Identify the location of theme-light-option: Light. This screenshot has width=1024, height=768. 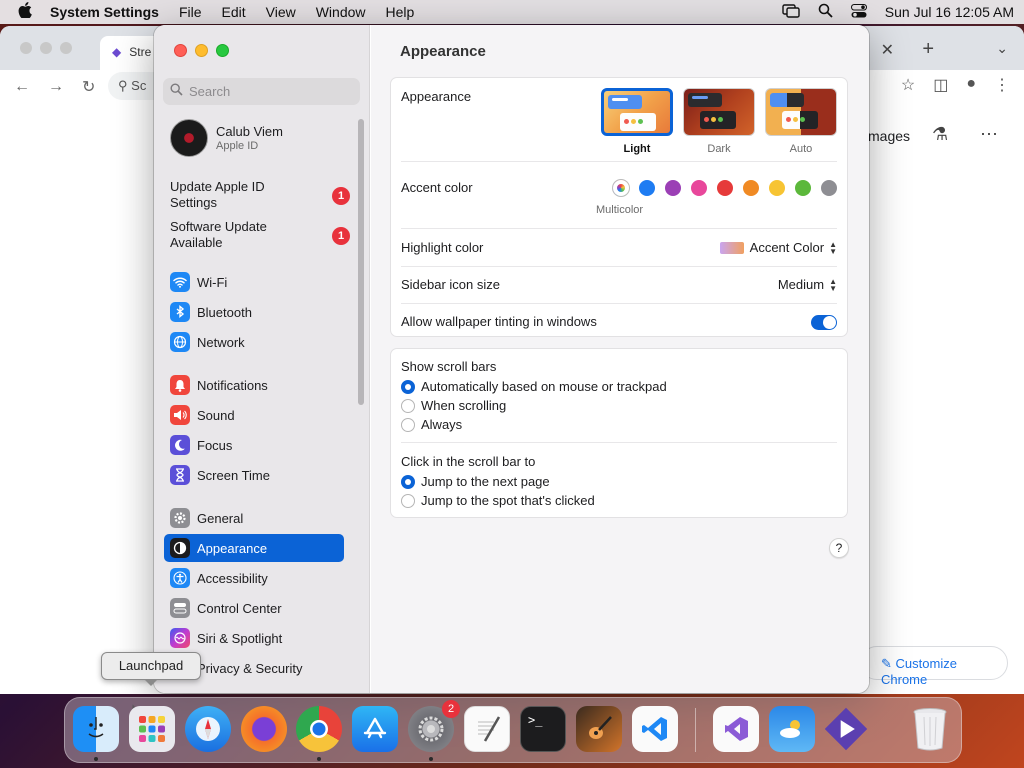
(637, 121).